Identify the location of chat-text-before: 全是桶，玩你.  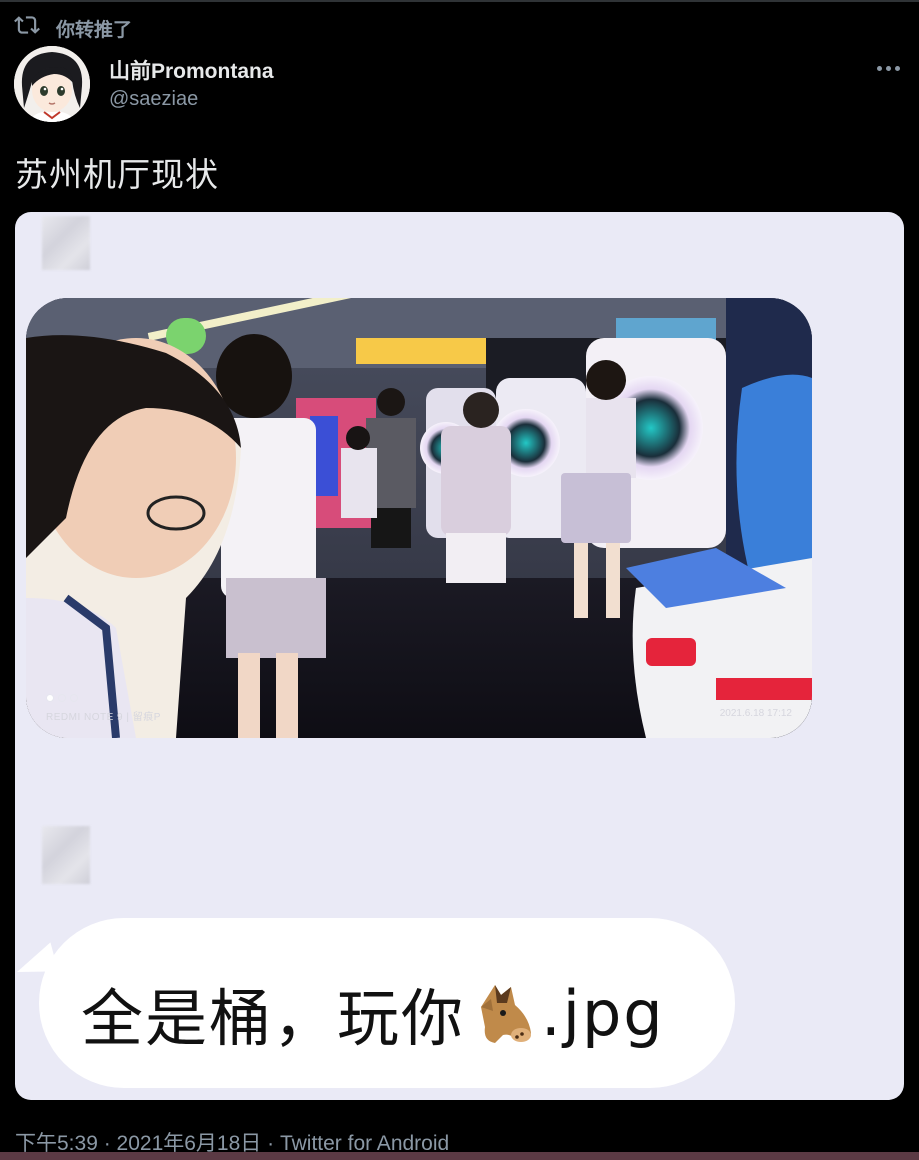
(273, 1018).